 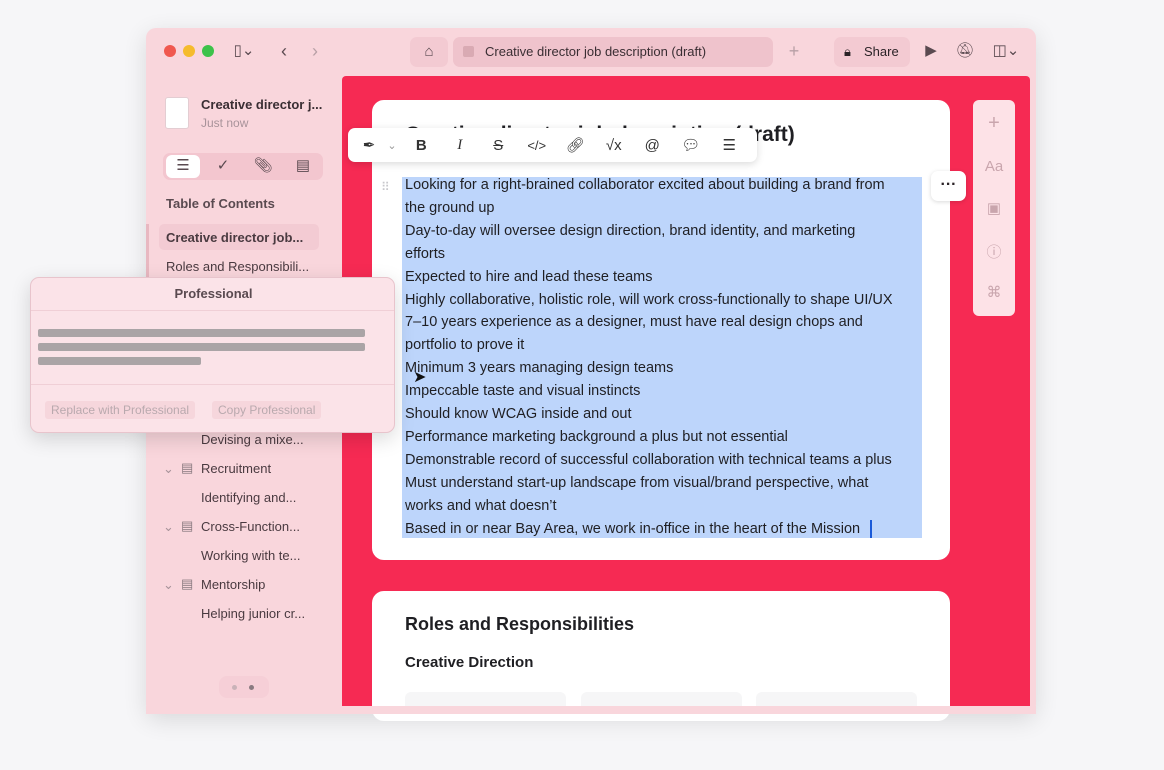 I want to click on inspector-toggle-icon: ◫⌄, so click(x=1006, y=51).